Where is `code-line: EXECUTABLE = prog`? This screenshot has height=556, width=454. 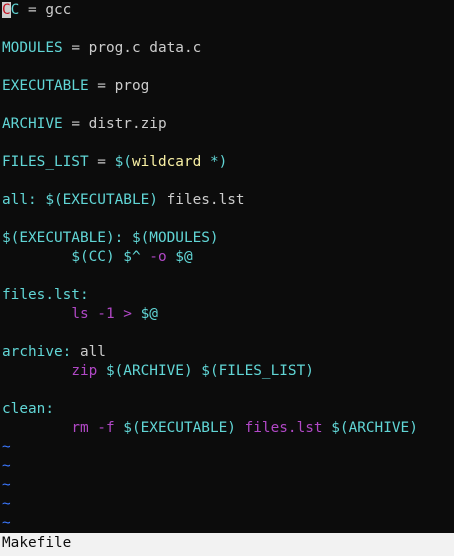 code-line: EXECUTABLE = prog is located at coordinates (76, 86).